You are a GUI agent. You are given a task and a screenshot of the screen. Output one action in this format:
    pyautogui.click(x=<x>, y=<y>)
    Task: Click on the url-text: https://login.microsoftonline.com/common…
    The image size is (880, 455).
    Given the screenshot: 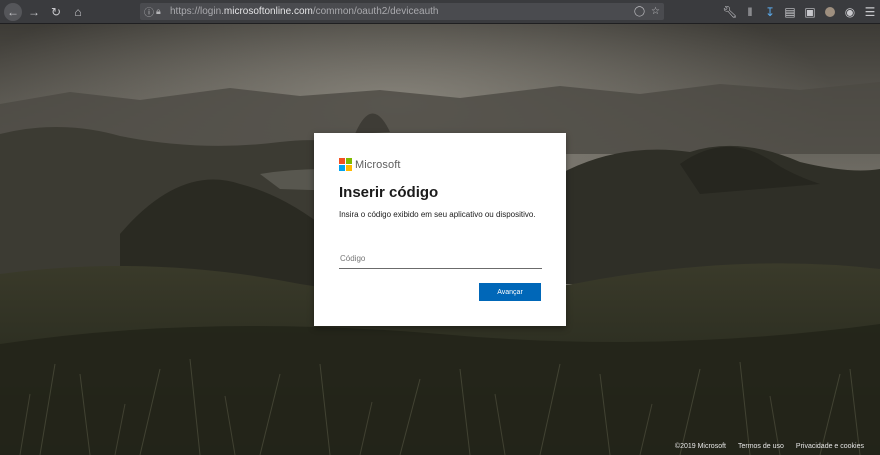 What is the action you would take?
    pyautogui.click(x=304, y=11)
    